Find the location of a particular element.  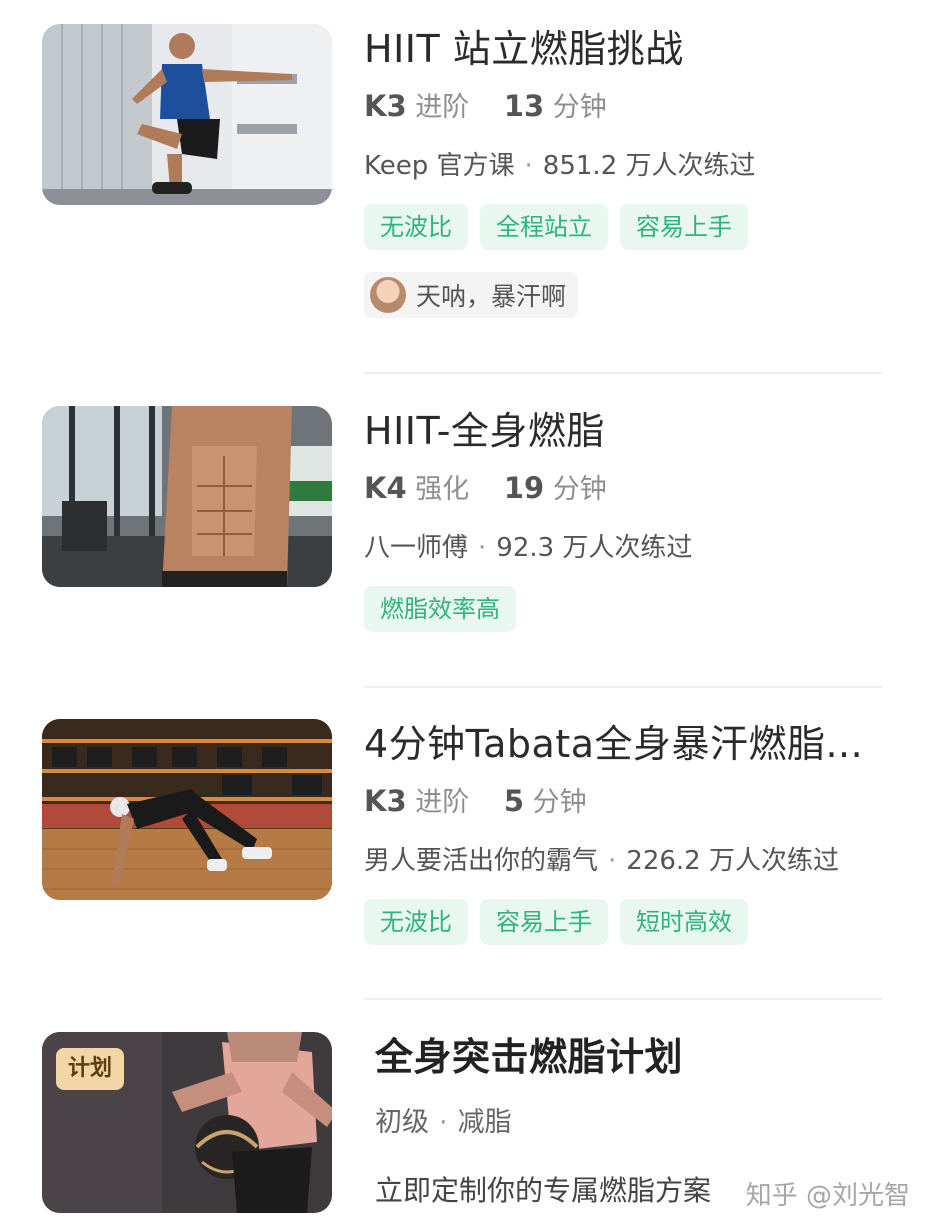

course-title: HIIT 站立燃脂挑战 is located at coordinates (629, 49).